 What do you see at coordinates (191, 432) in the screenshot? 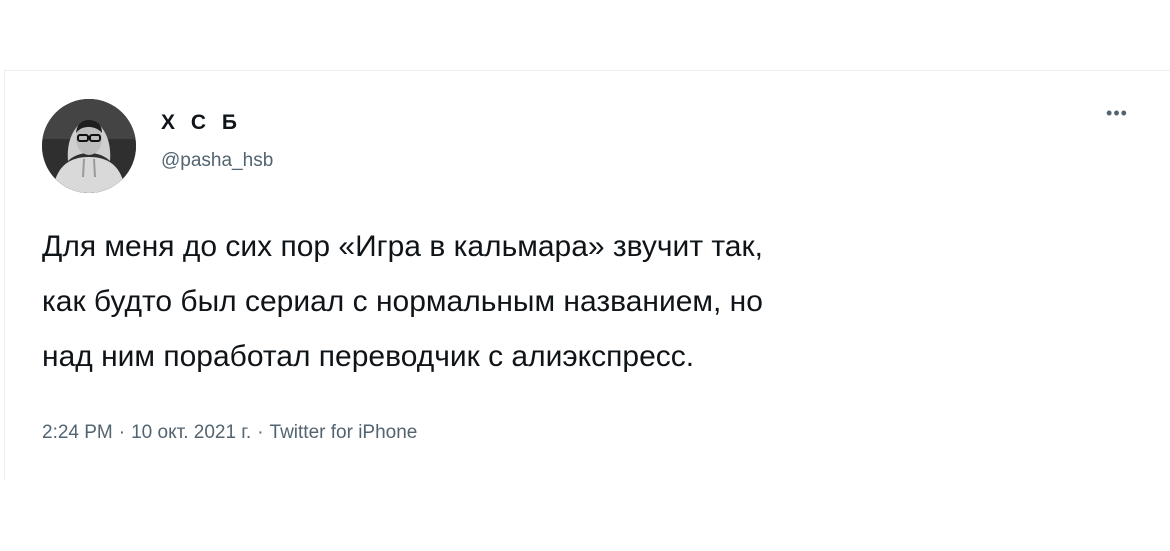
I see `tweet-date: 10 окт. 2021 г.` at bounding box center [191, 432].